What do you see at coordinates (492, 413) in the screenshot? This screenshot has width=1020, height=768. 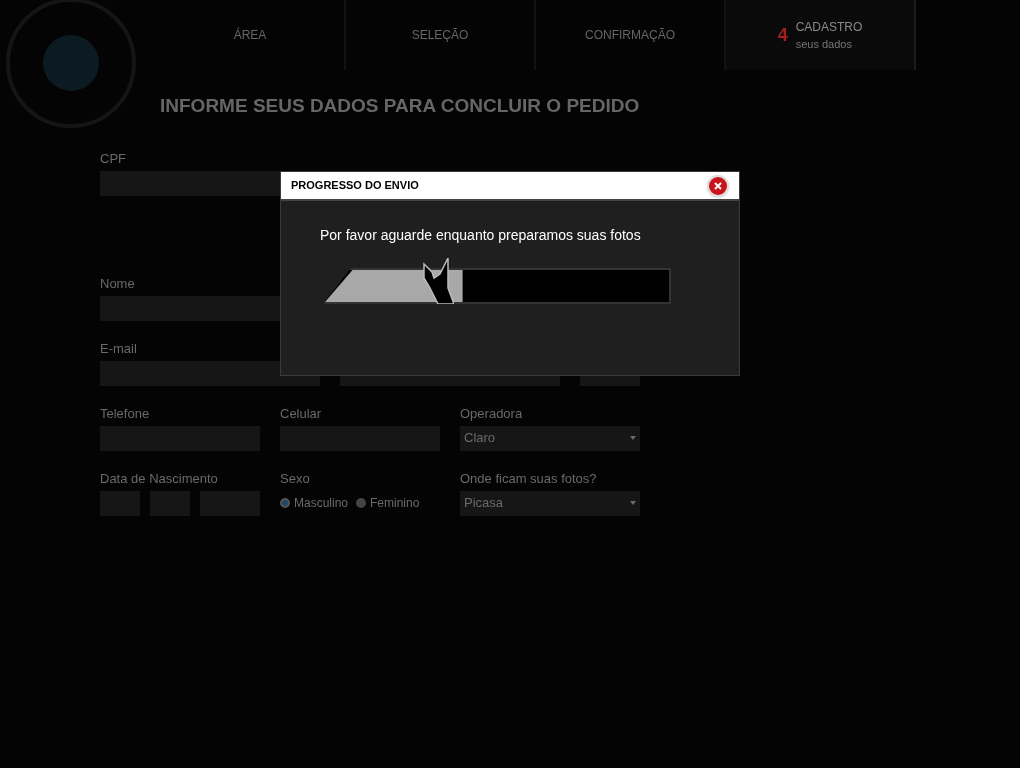 I see `field-label: Operadora` at bounding box center [492, 413].